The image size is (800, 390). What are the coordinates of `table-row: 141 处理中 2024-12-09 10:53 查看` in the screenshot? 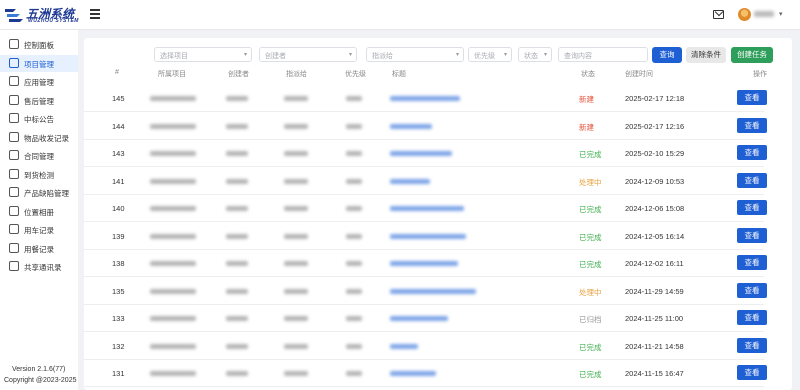 It's located at (425, 181).